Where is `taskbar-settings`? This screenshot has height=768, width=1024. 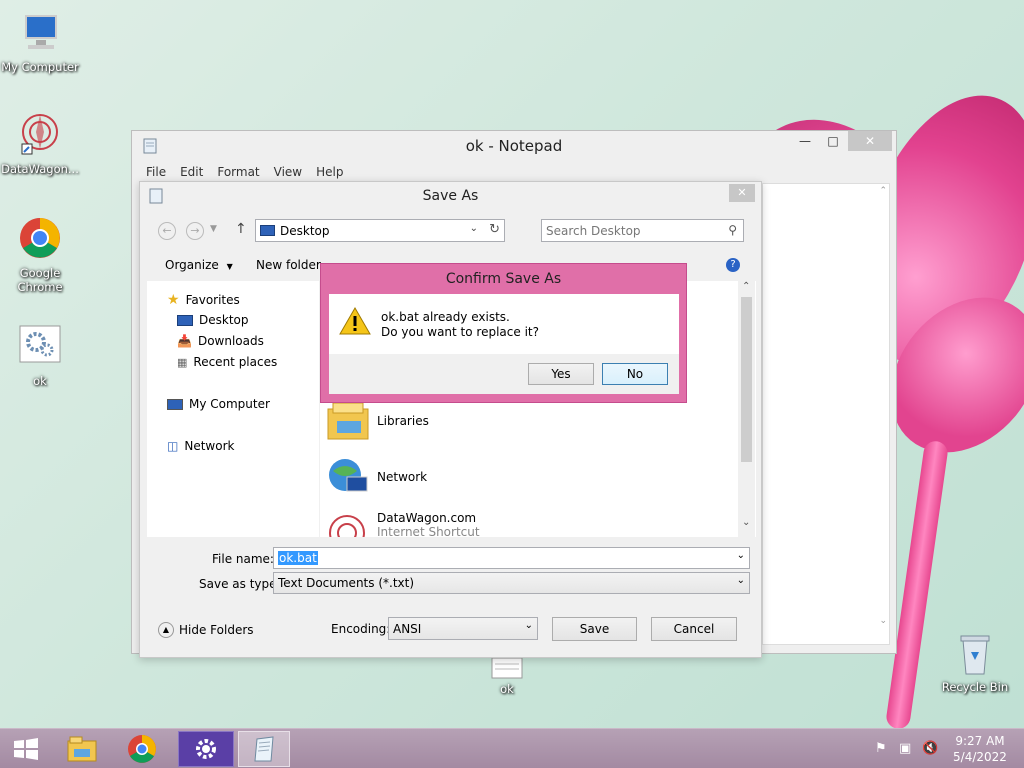 taskbar-settings is located at coordinates (206, 749).